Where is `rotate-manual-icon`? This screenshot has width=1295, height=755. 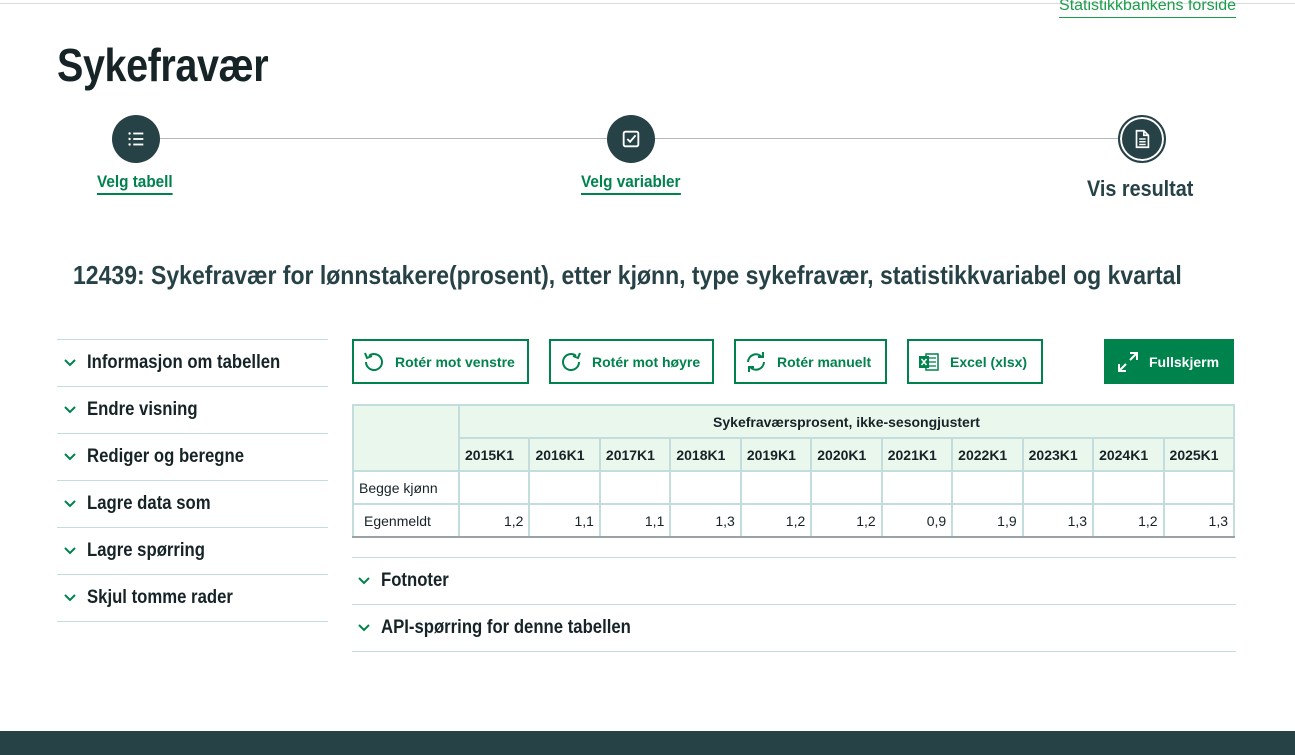 rotate-manual-icon is located at coordinates (756, 361).